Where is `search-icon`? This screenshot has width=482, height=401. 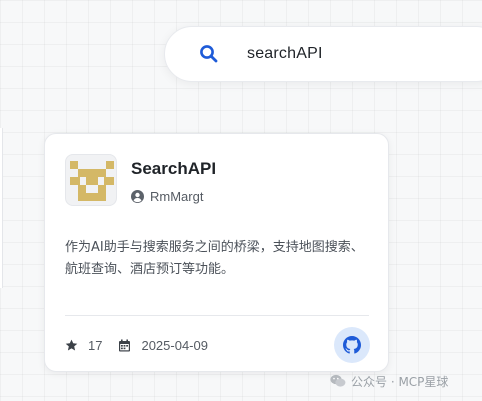
search-icon is located at coordinates (209, 54).